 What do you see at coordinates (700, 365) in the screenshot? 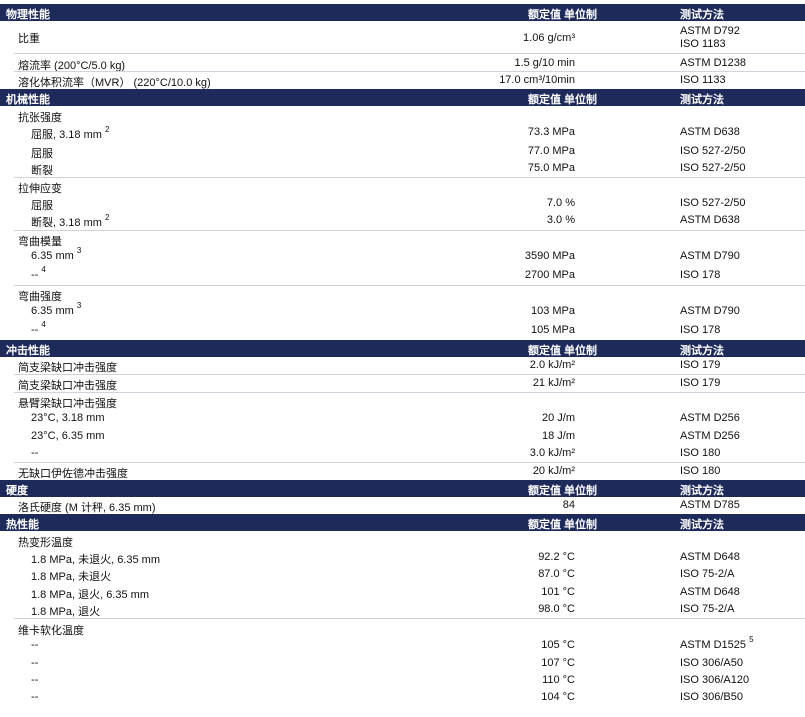
I see `test-method: ISO 179` at bounding box center [700, 365].